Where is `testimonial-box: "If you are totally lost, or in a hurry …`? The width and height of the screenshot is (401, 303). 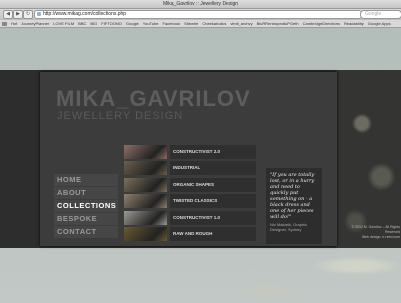
testimonial-box: "If you are totally lost, or in a hurry … is located at coordinates (294, 206).